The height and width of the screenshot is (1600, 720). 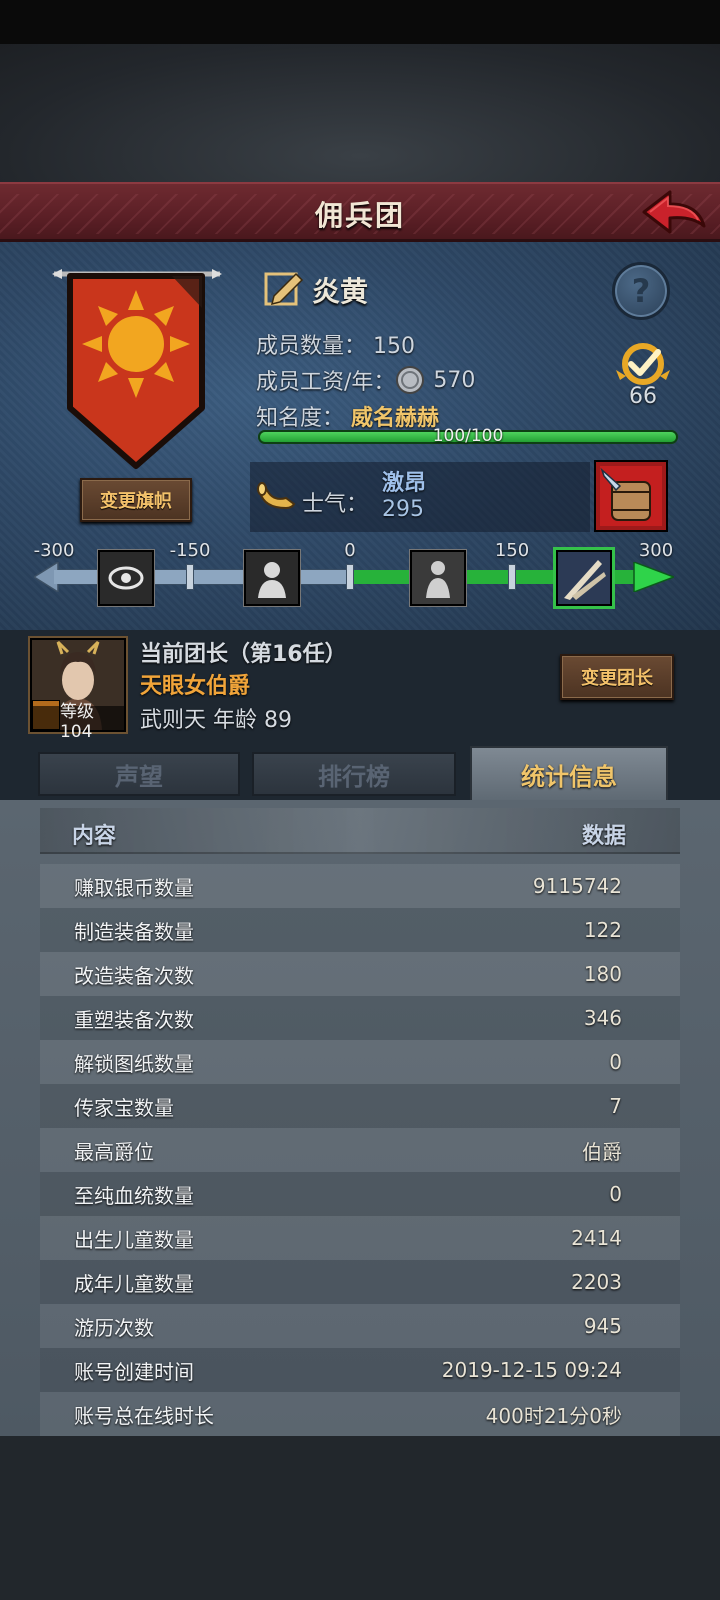 What do you see at coordinates (454, 380) in the screenshot?
I see `salary-value: 570` at bounding box center [454, 380].